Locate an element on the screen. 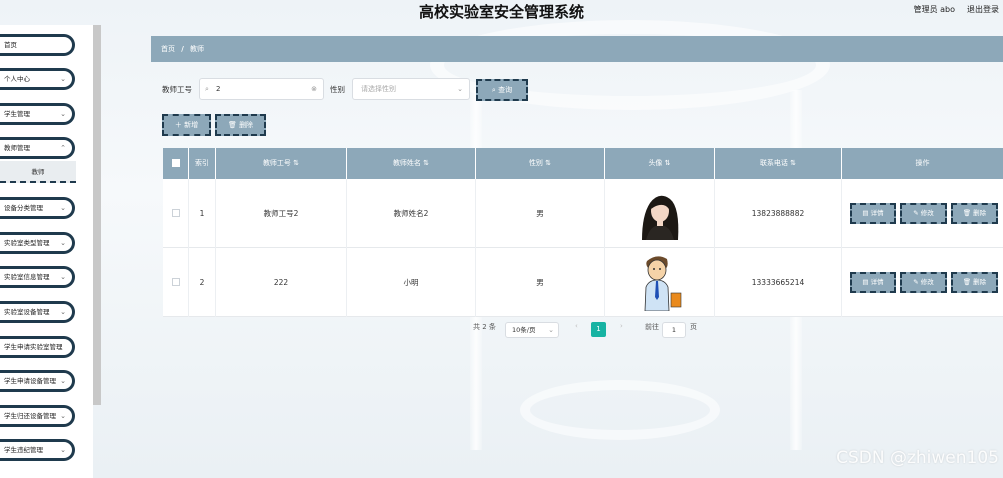 The width and height of the screenshot is (1003, 478). cell-teacher-name: 小明 is located at coordinates (411, 282).